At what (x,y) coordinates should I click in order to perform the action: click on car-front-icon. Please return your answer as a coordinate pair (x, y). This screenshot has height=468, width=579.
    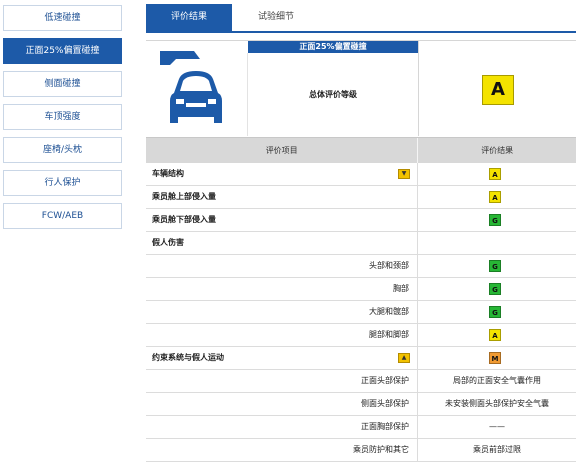
    Looking at the image, I should click on (196, 88).